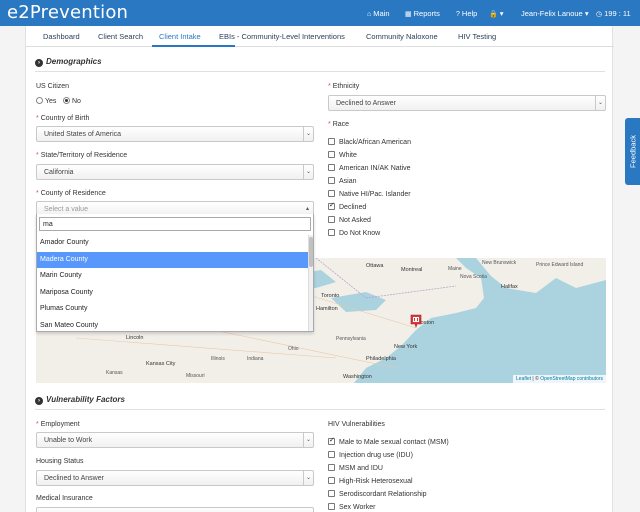 Image resolution: width=640 pixels, height=512 pixels. Describe the element at coordinates (39, 100) in the screenshot. I see `radio-yes` at that location.